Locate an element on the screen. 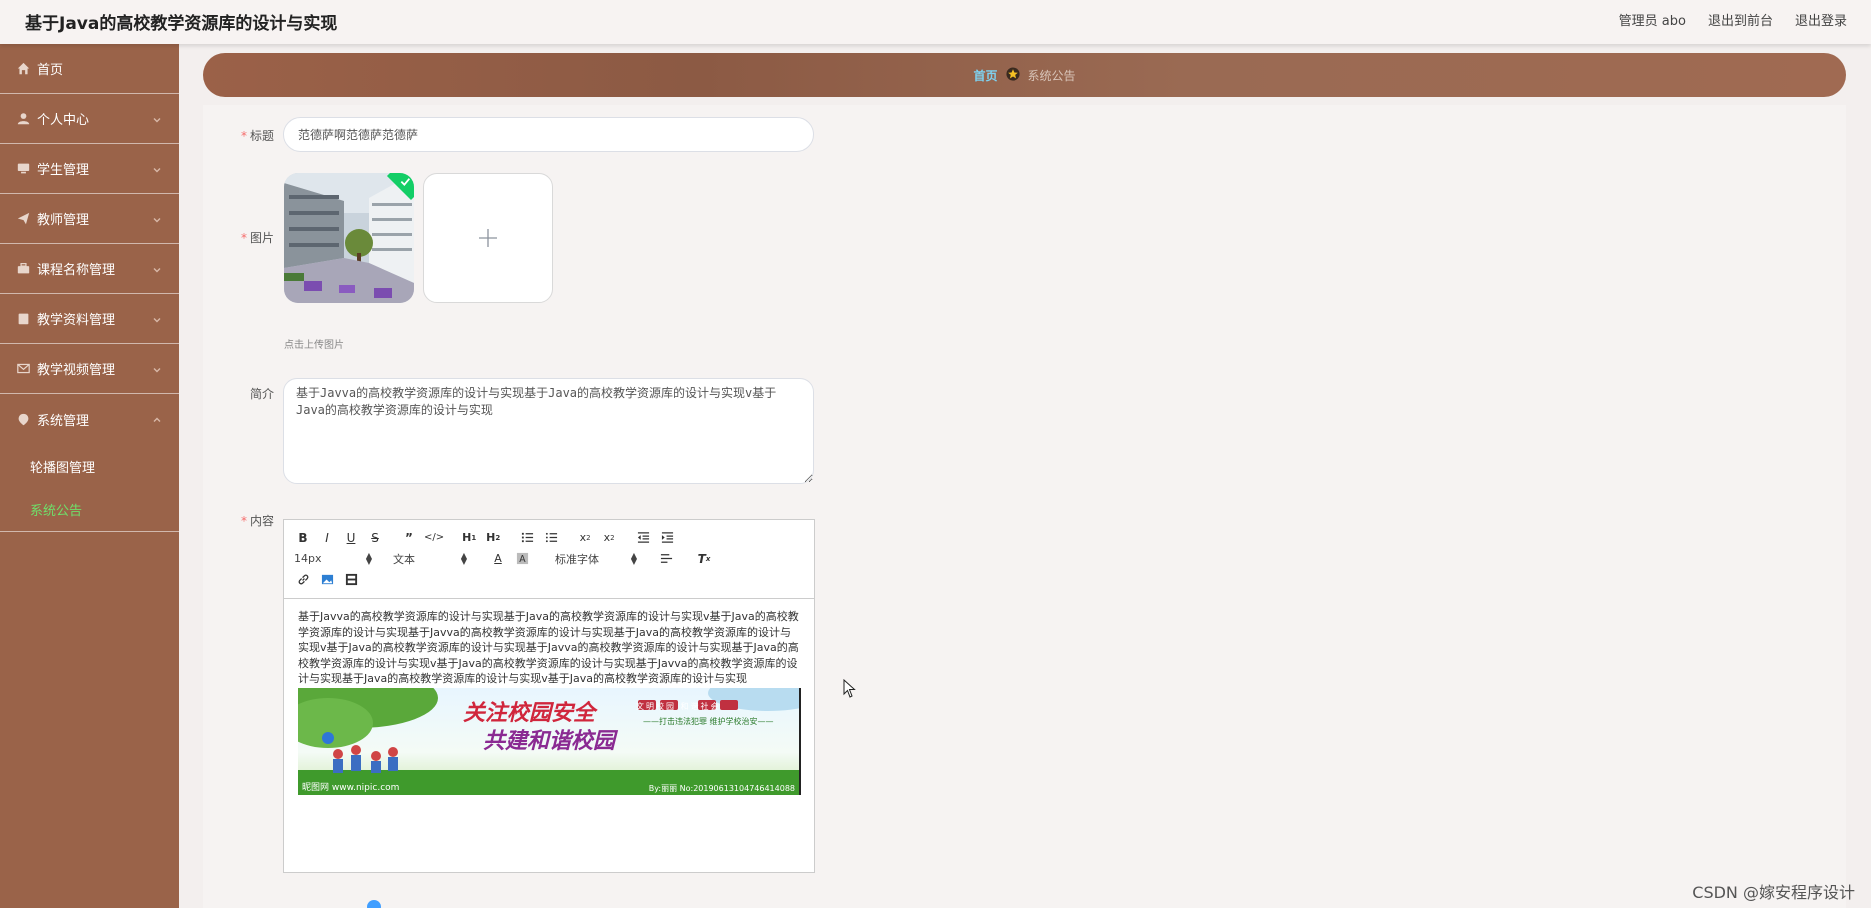 This screenshot has height=908, width=1871. sidebar-subitem-announcement: 系统公告 is located at coordinates (89, 510).